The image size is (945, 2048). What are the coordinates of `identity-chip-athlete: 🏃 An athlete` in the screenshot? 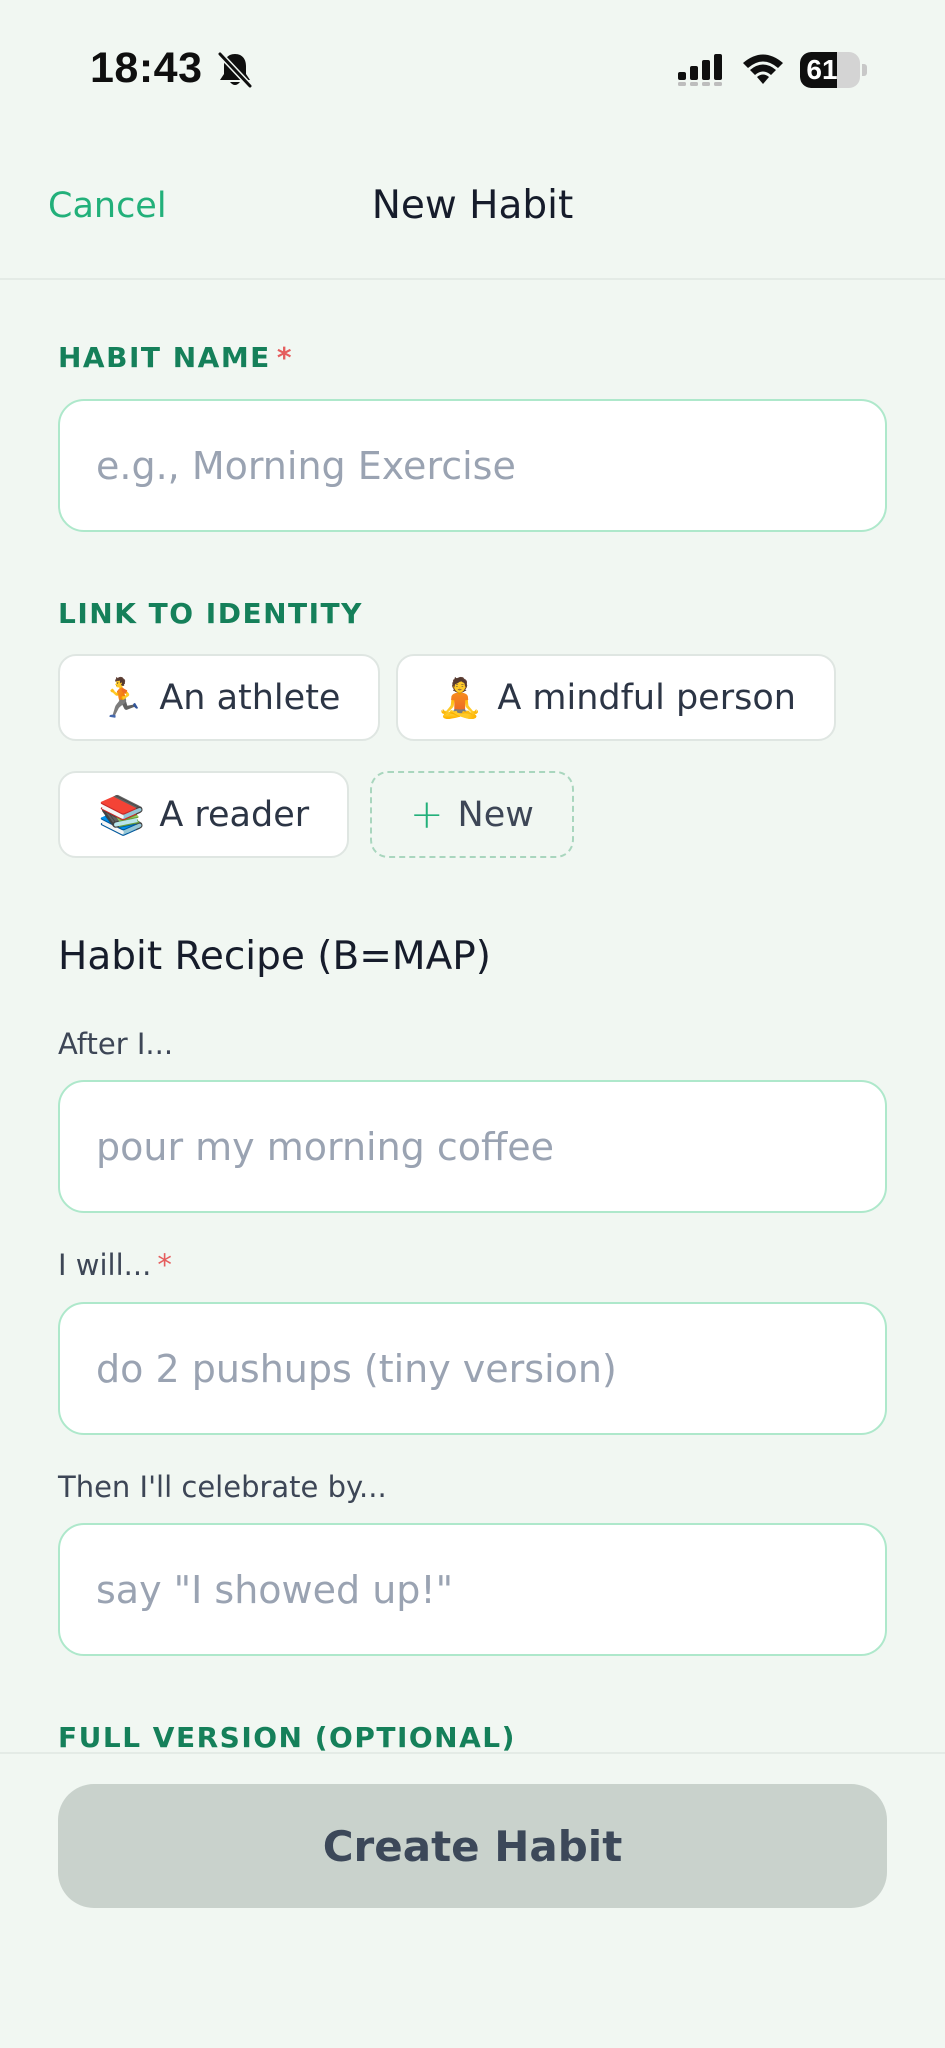 It's located at (219, 697).